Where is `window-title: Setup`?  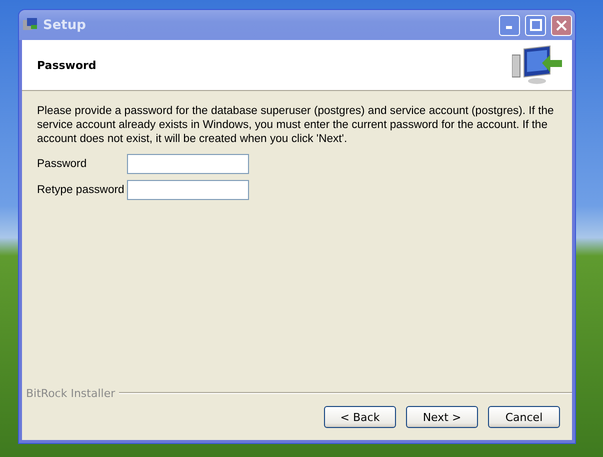
window-title: Setup is located at coordinates (65, 25).